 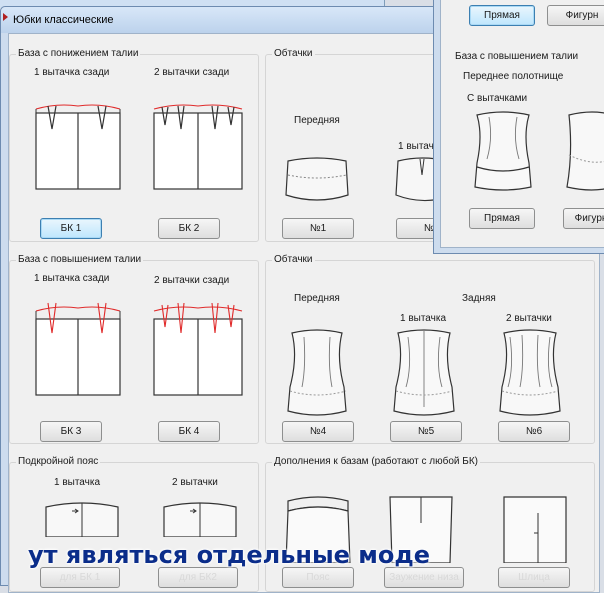 I want to click on group-label: База с понижением талии, so click(x=78, y=53).